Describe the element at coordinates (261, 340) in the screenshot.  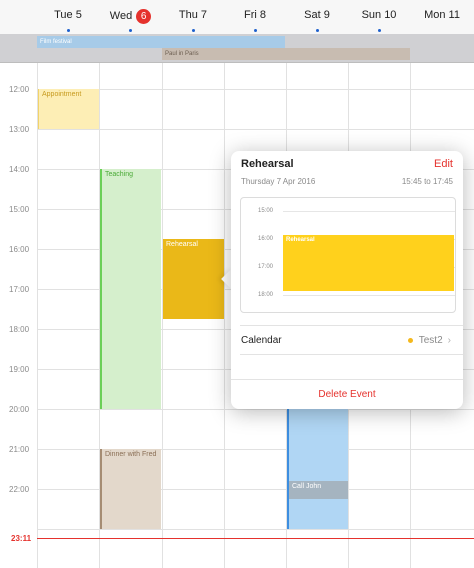
I see `calendar-label: Calendar` at that location.